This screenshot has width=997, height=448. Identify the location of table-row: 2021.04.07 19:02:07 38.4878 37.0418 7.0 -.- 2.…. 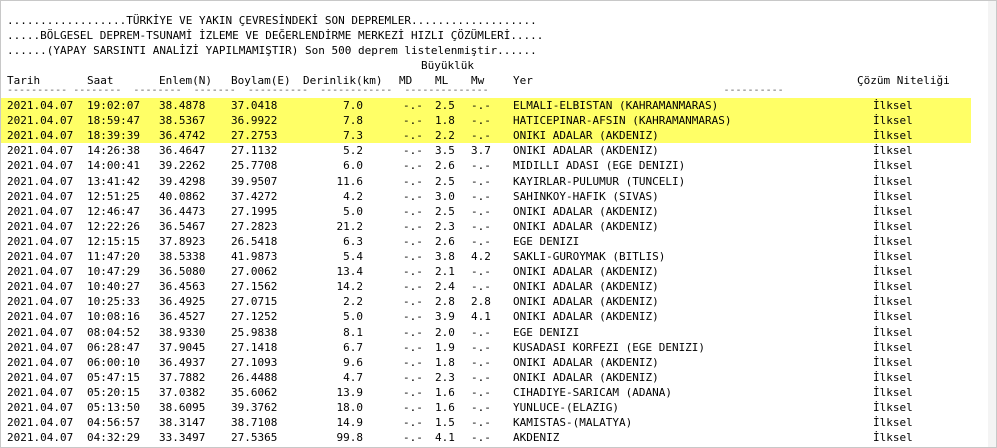
(501, 105).